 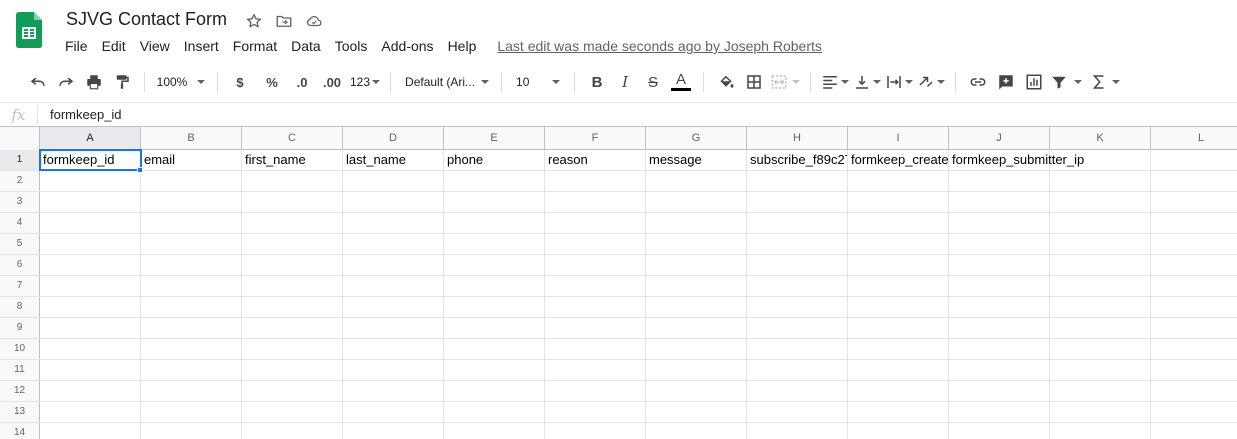 What do you see at coordinates (898, 370) in the screenshot?
I see `cell-I11` at bounding box center [898, 370].